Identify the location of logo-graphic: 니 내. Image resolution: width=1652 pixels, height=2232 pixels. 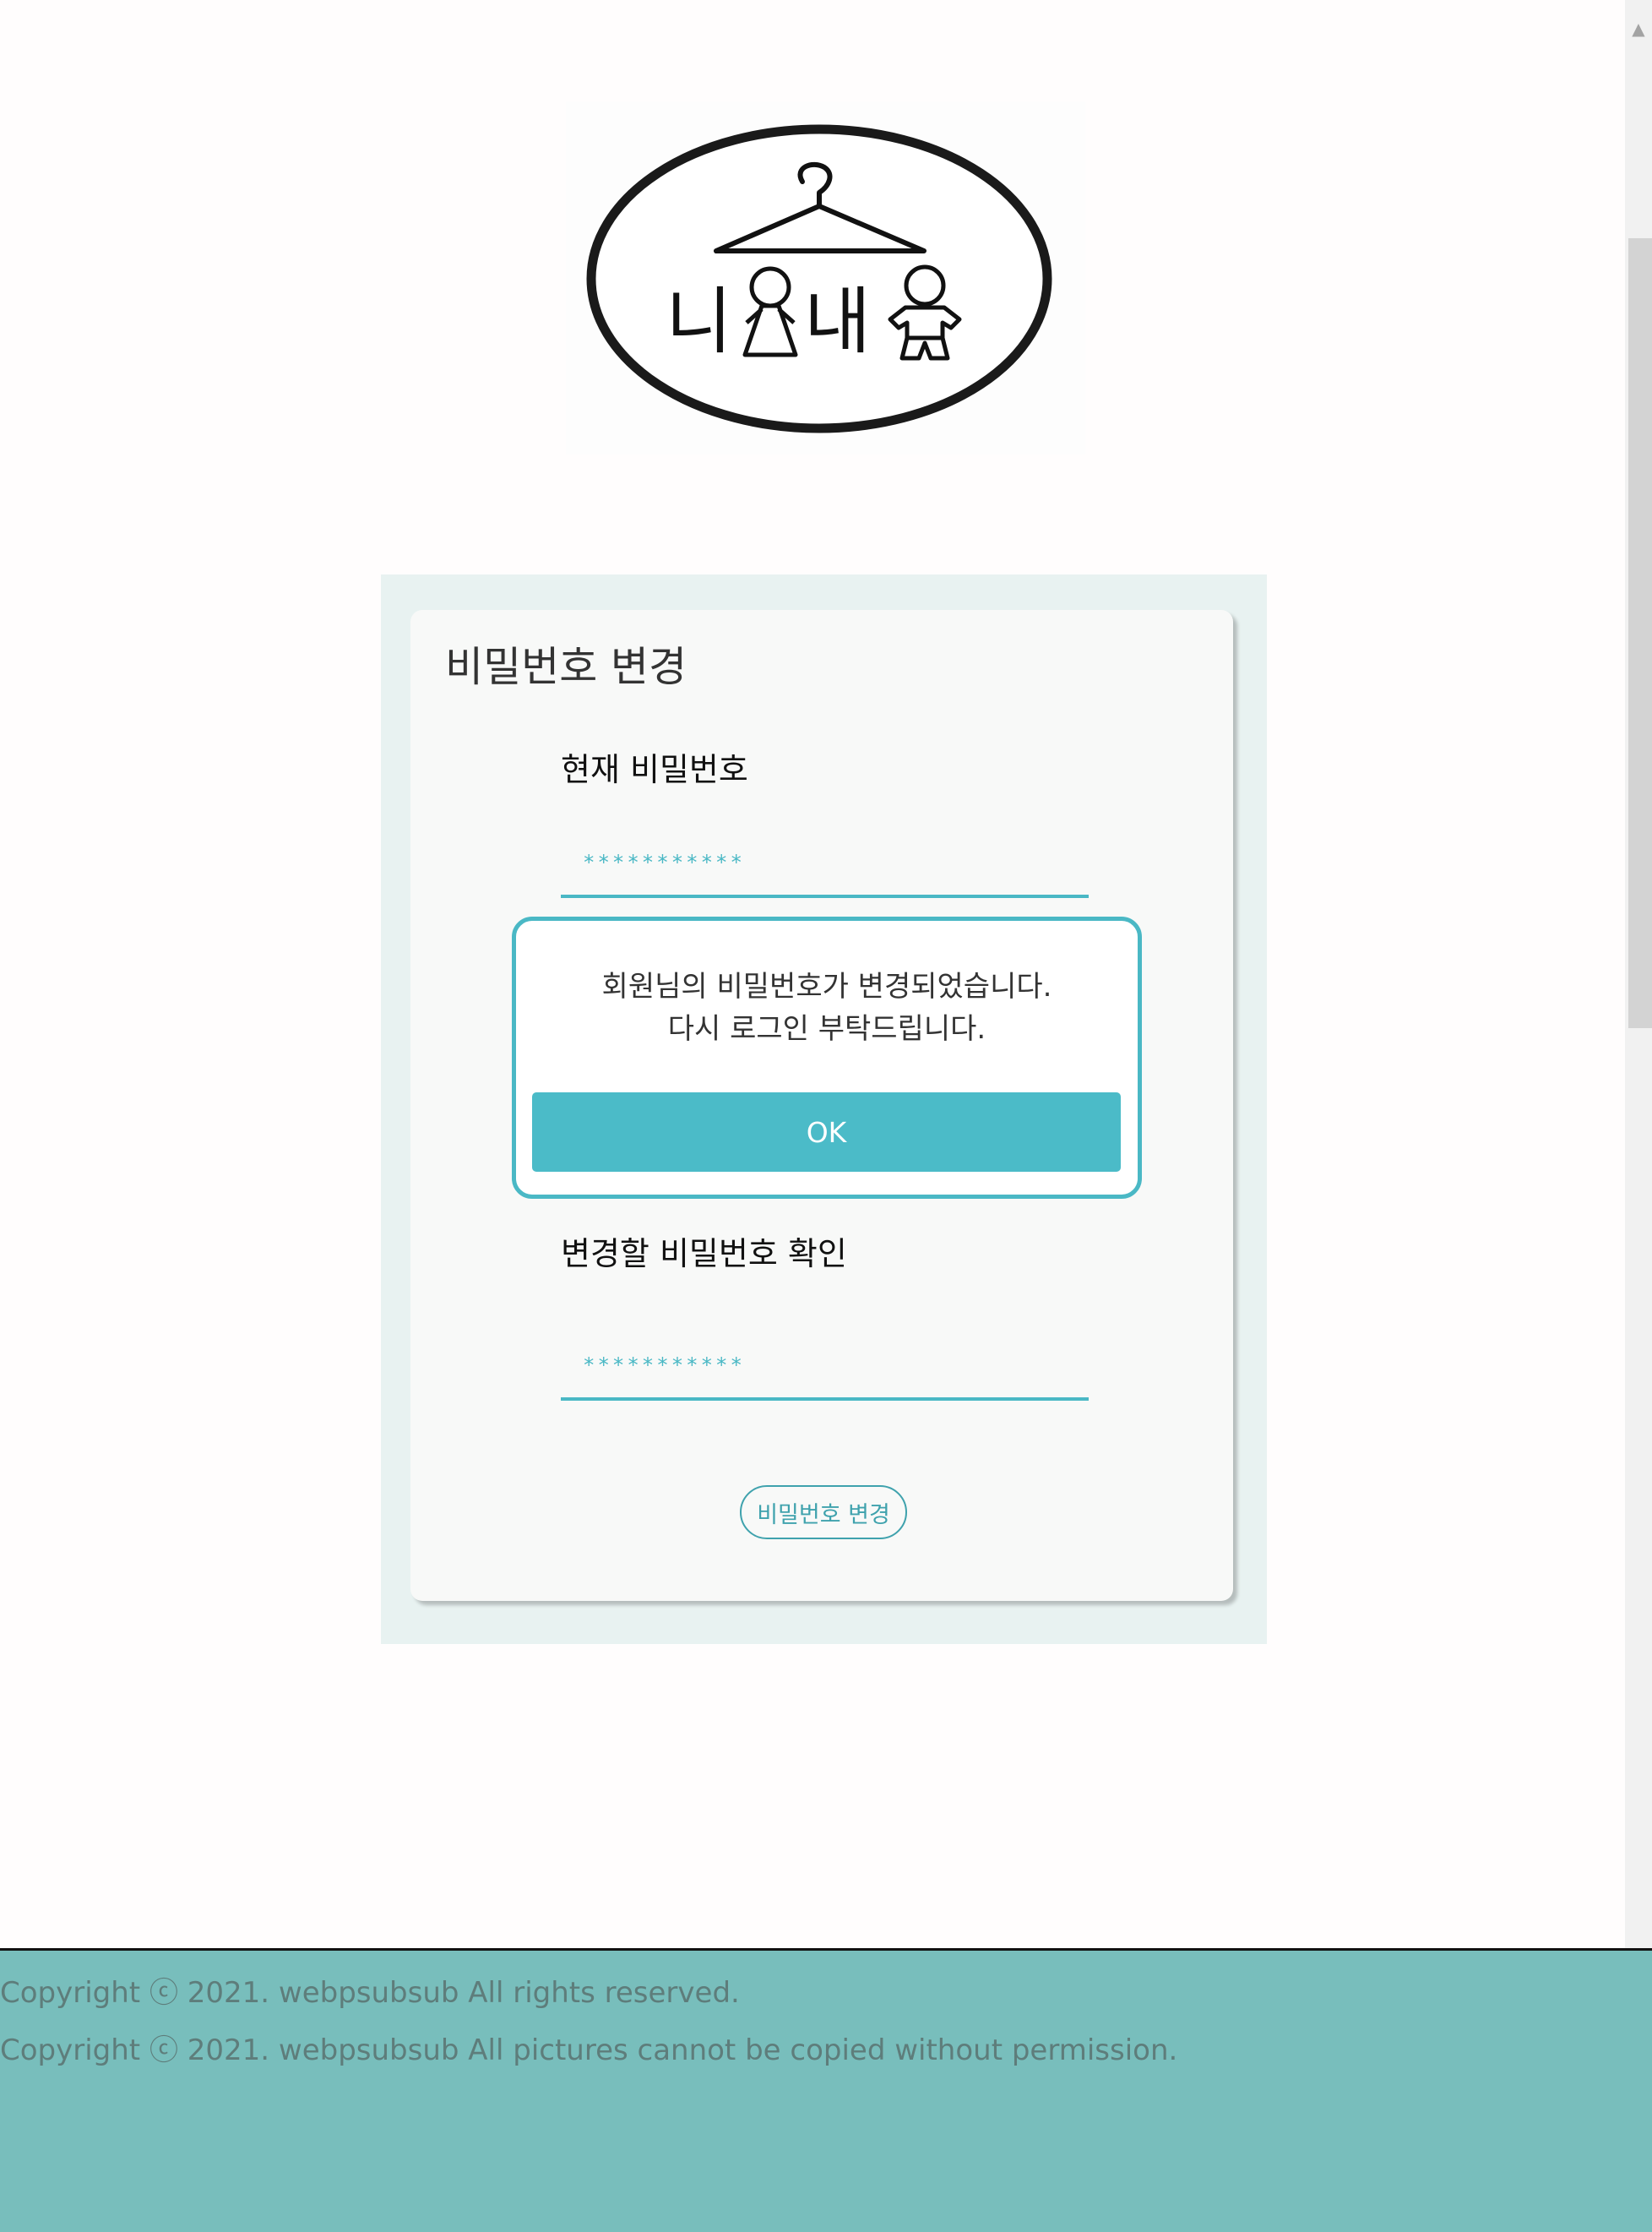
(819, 278).